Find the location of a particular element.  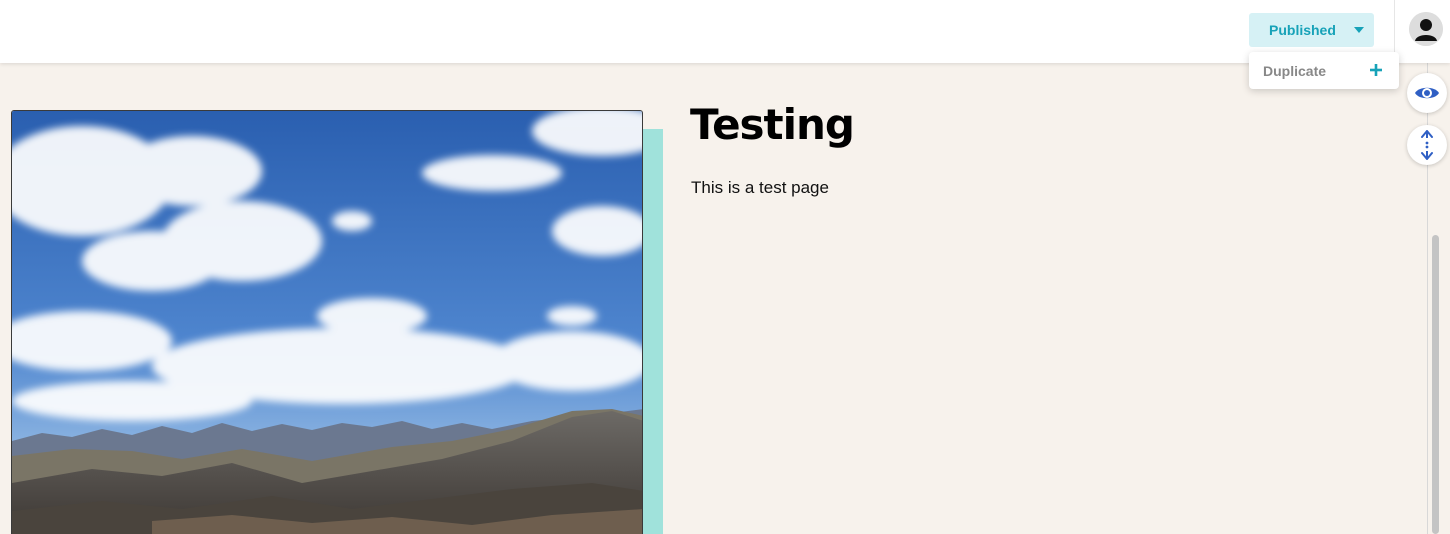

resize-button is located at coordinates (1427, 145).